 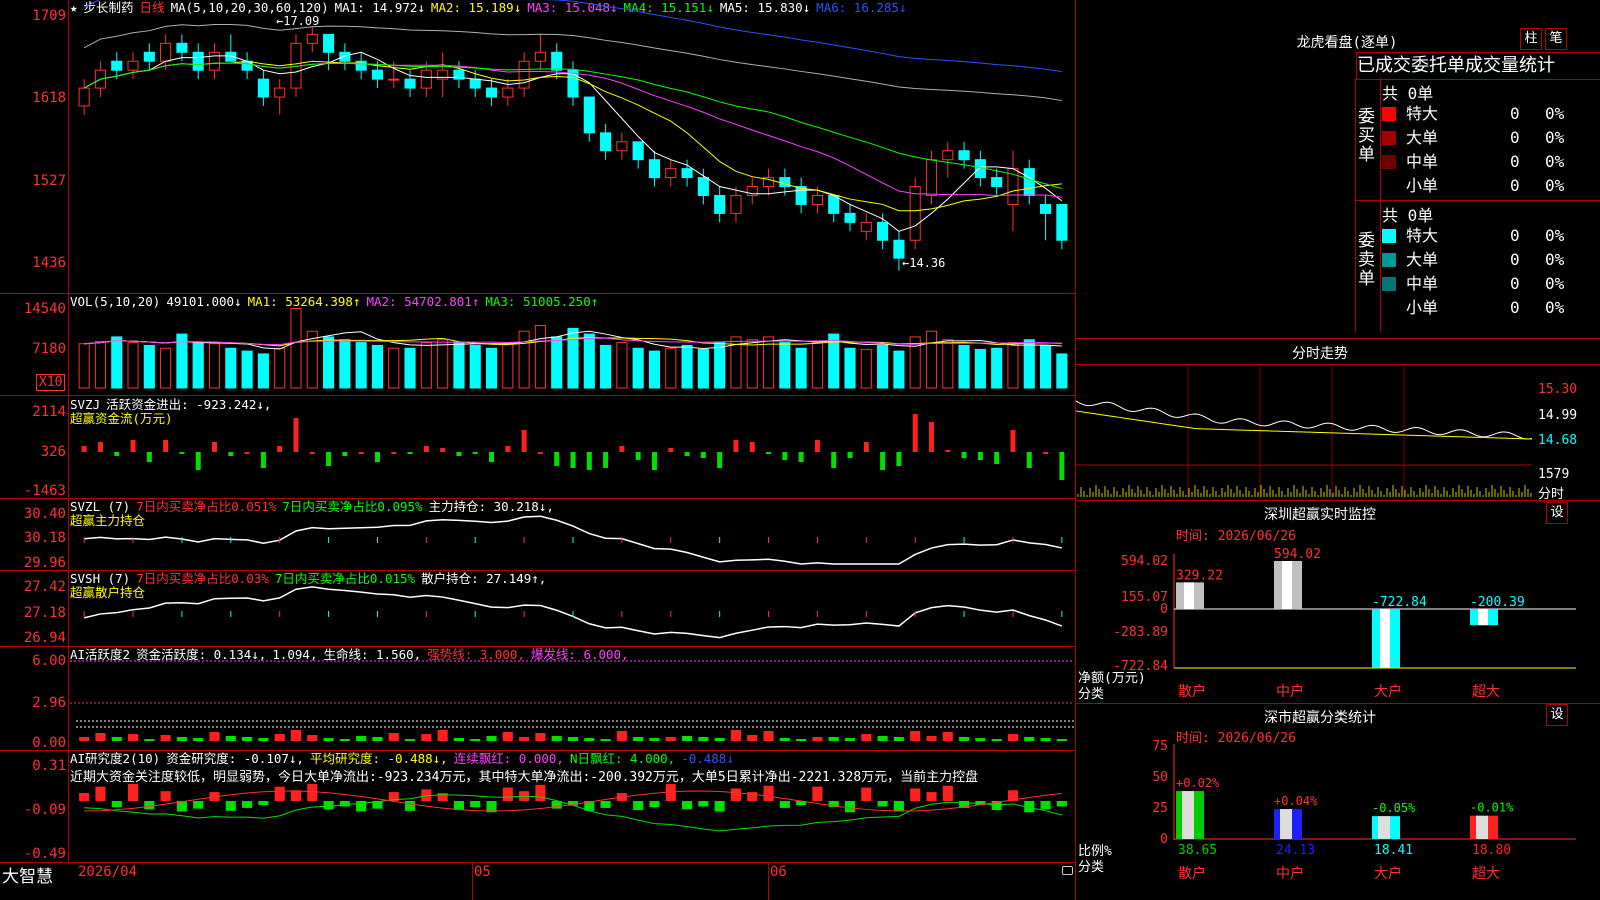 I want to click on monitor-value: 594.02, so click(x=1297, y=554).